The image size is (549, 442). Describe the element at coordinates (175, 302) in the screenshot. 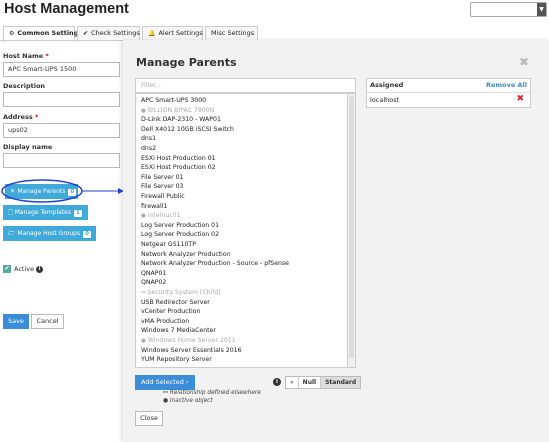

I see `list-item: USB Redirector Server` at that location.